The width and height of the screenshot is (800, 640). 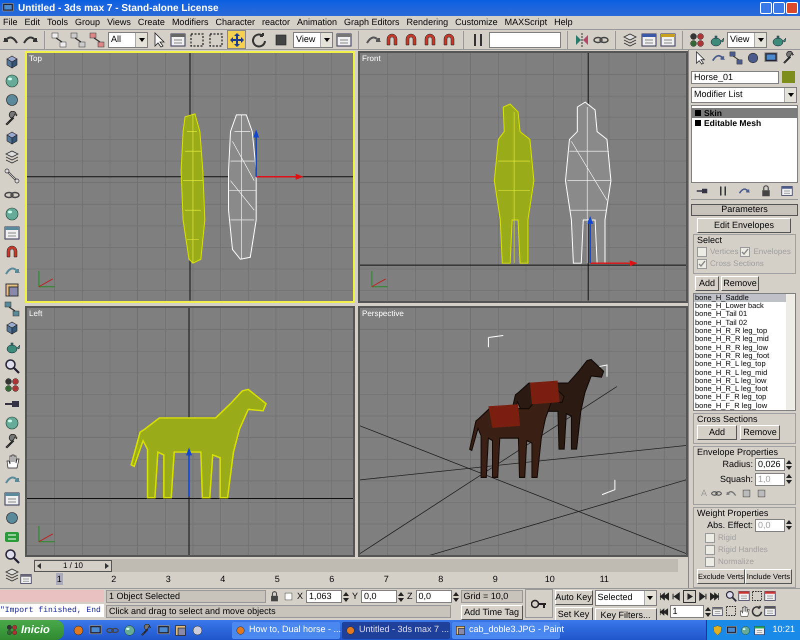 What do you see at coordinates (746, 494) in the screenshot?
I see `copy-icon` at bounding box center [746, 494].